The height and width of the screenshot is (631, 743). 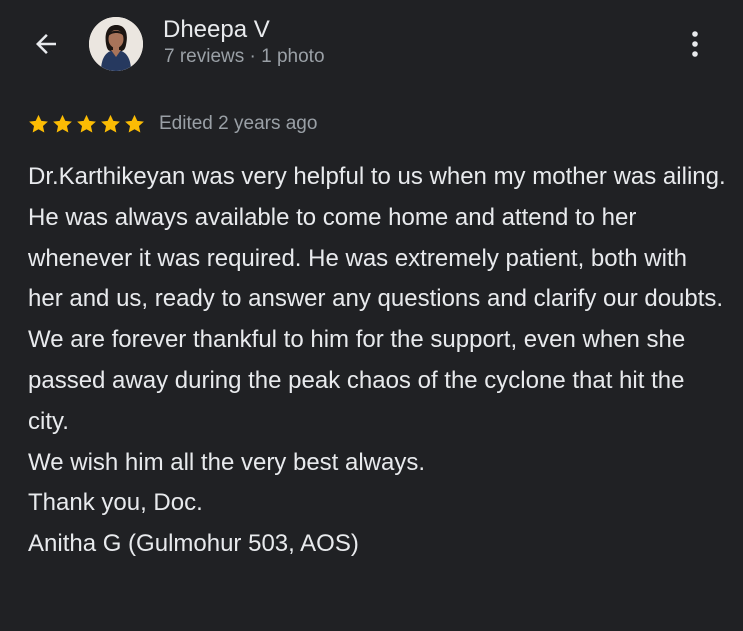 I want to click on review-paragraph: We wish him all the very best always., so click(x=227, y=462).